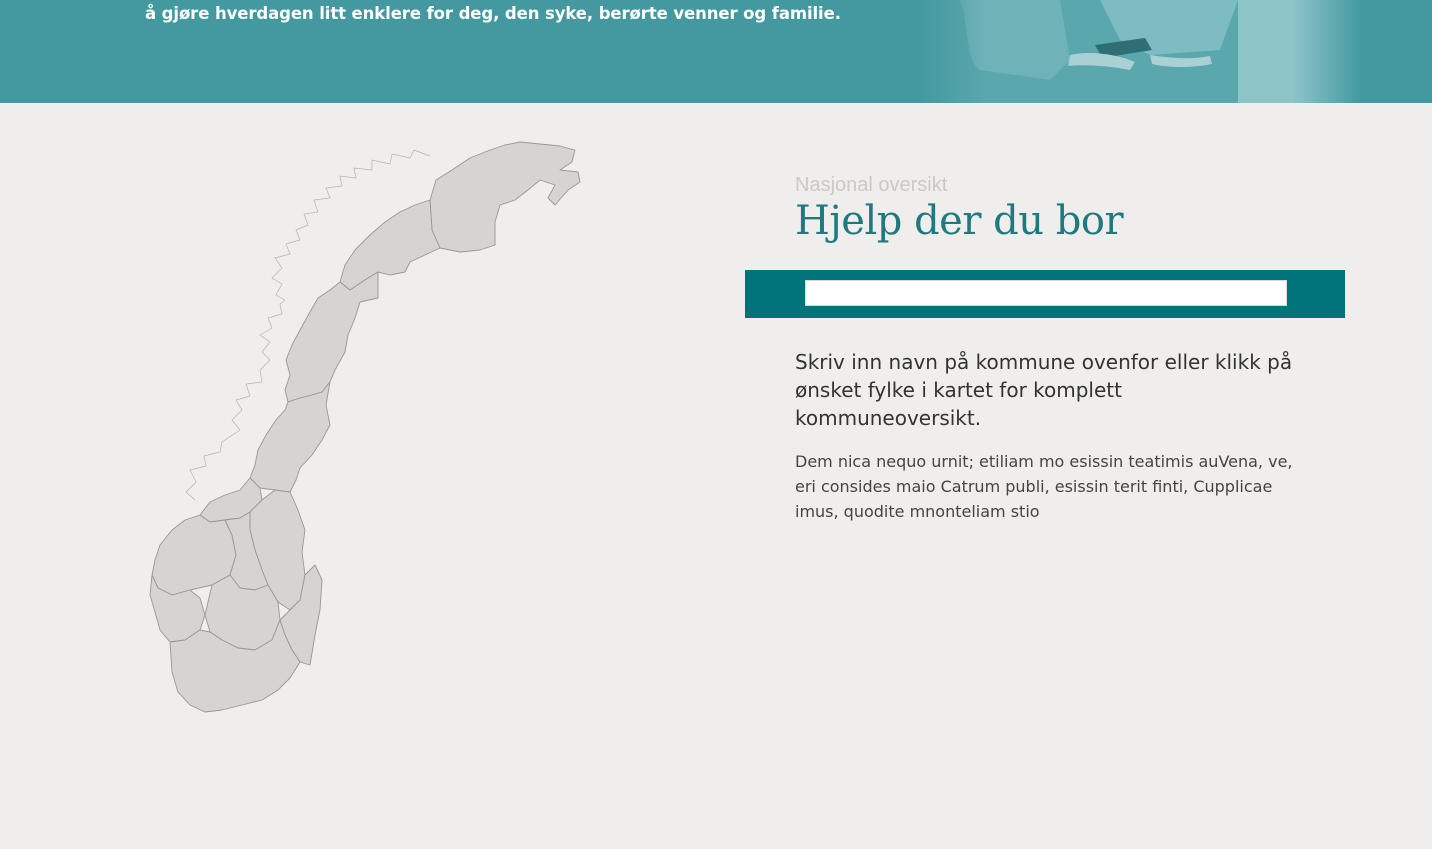 The width and height of the screenshot is (1432, 849). What do you see at coordinates (1140, 51) in the screenshot?
I see `hero-photo` at bounding box center [1140, 51].